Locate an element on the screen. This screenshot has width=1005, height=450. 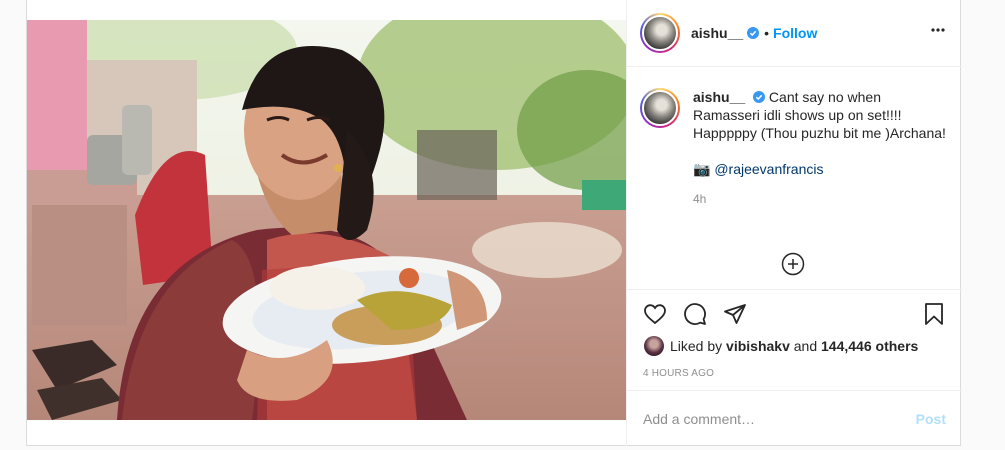
action-bar is located at coordinates (794, 314).